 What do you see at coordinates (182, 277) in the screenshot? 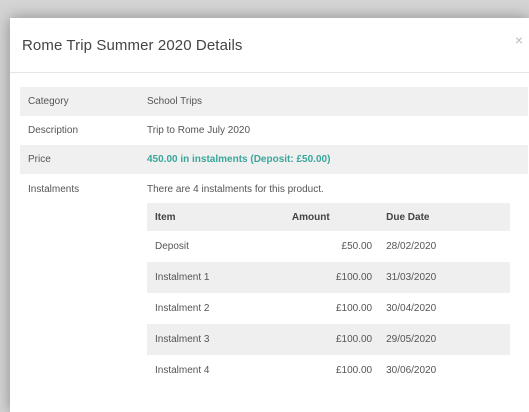
I see `row-item: Instalment 1` at bounding box center [182, 277].